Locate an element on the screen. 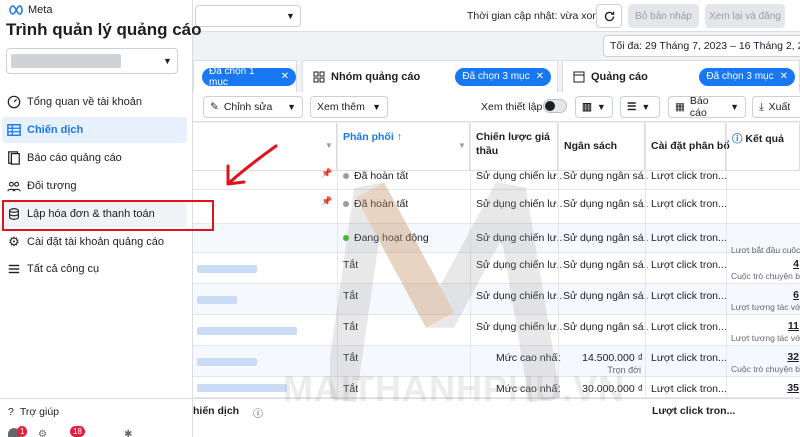 The height and width of the screenshot is (437, 800). columns-button: ▥ ▼ is located at coordinates (594, 107).